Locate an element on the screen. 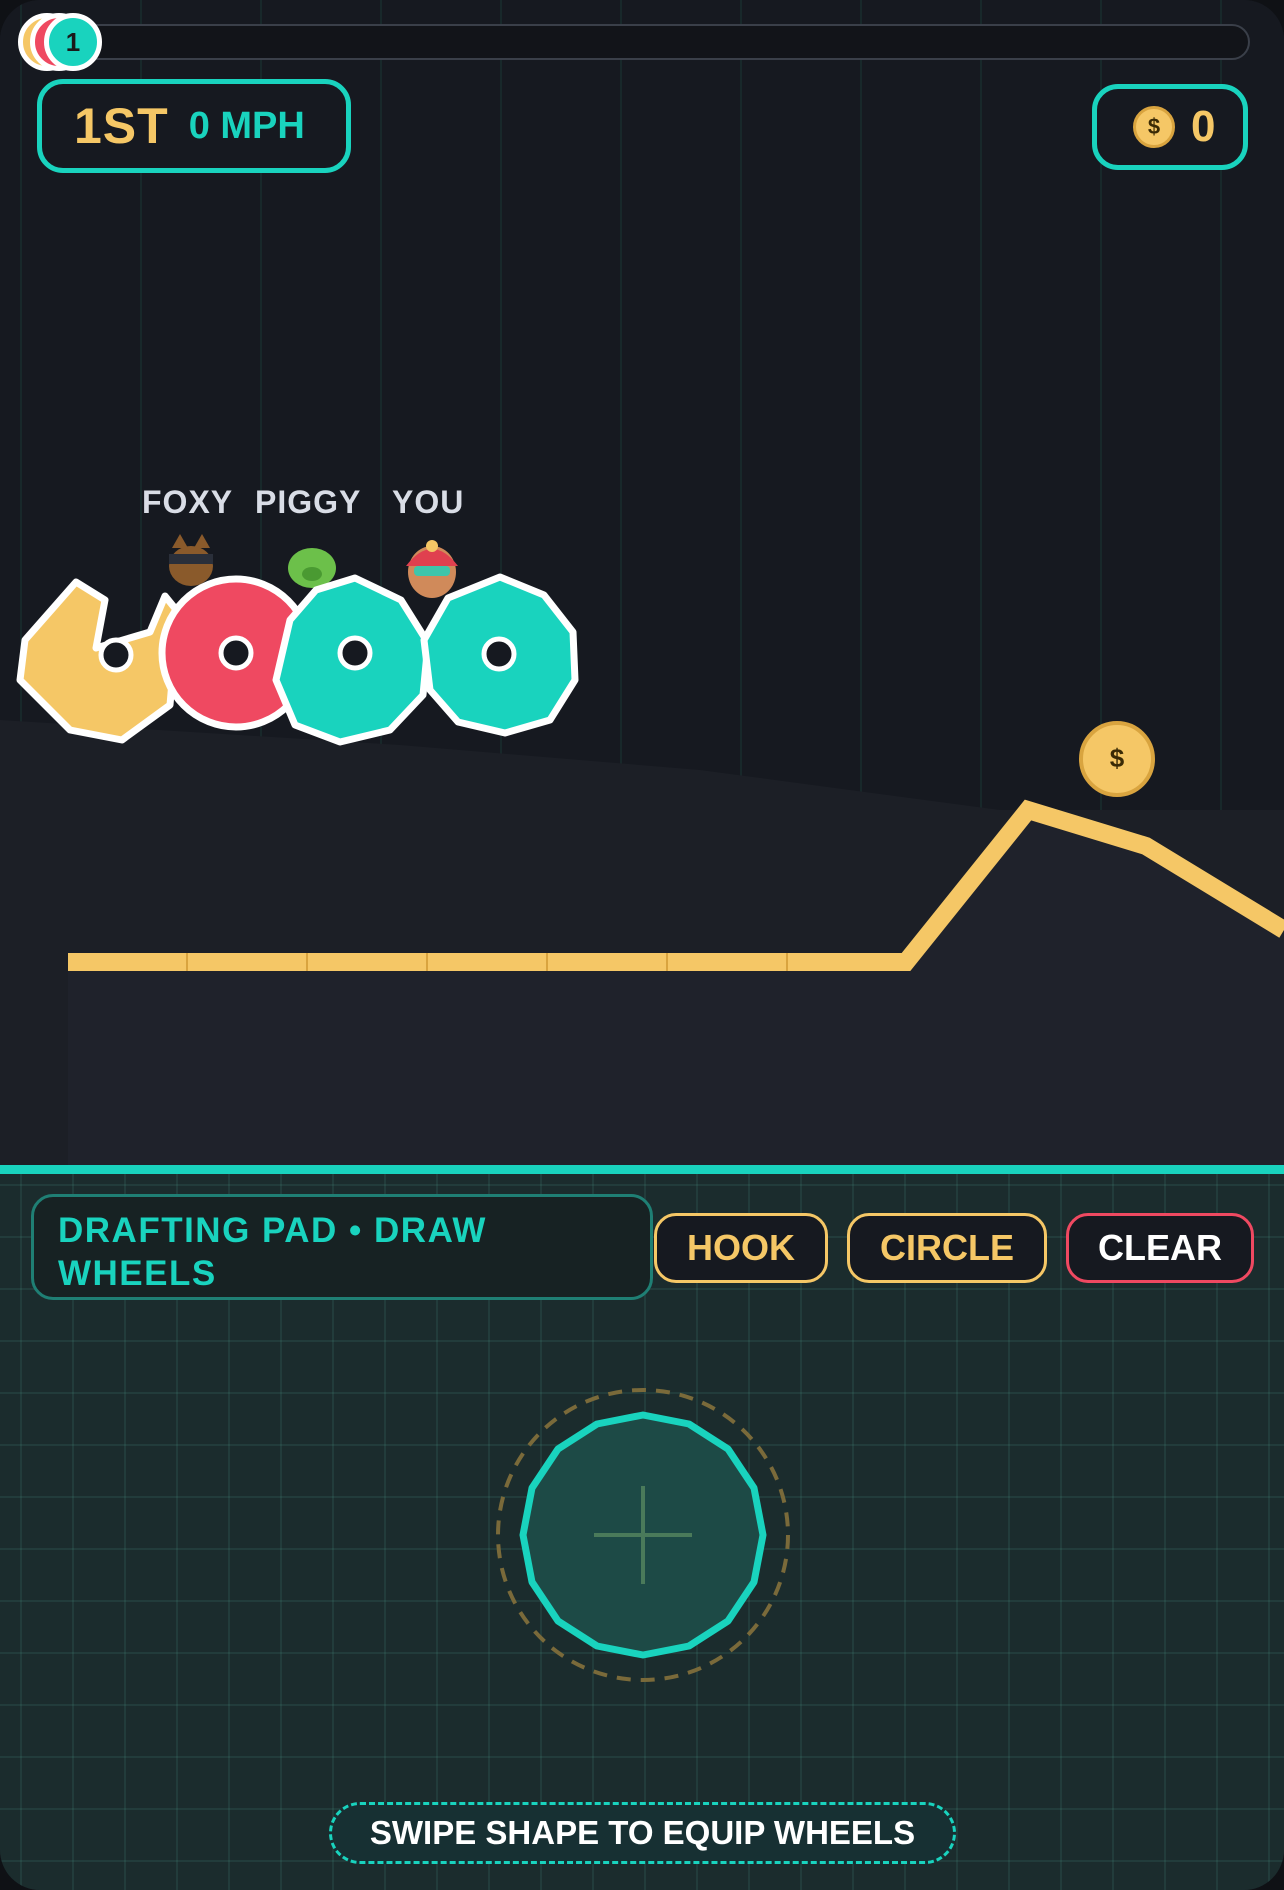 The image size is (1284, 1890). drawing-canvas is located at coordinates (643, 1535).